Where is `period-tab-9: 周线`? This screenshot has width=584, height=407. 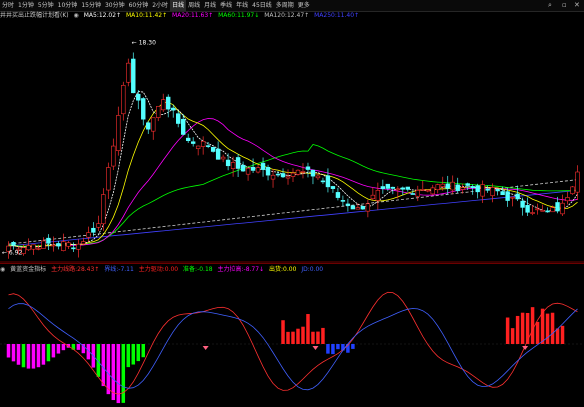
period-tab-9: 周线 is located at coordinates (194, 5).